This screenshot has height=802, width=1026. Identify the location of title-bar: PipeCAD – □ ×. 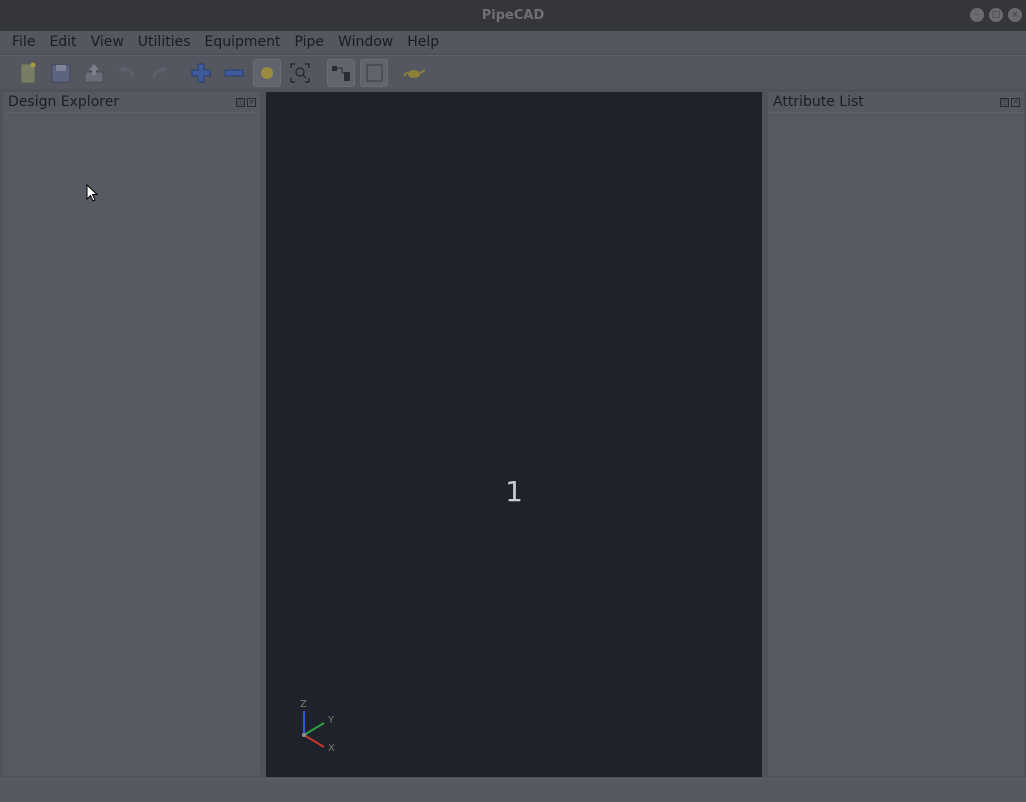
(513, 15).